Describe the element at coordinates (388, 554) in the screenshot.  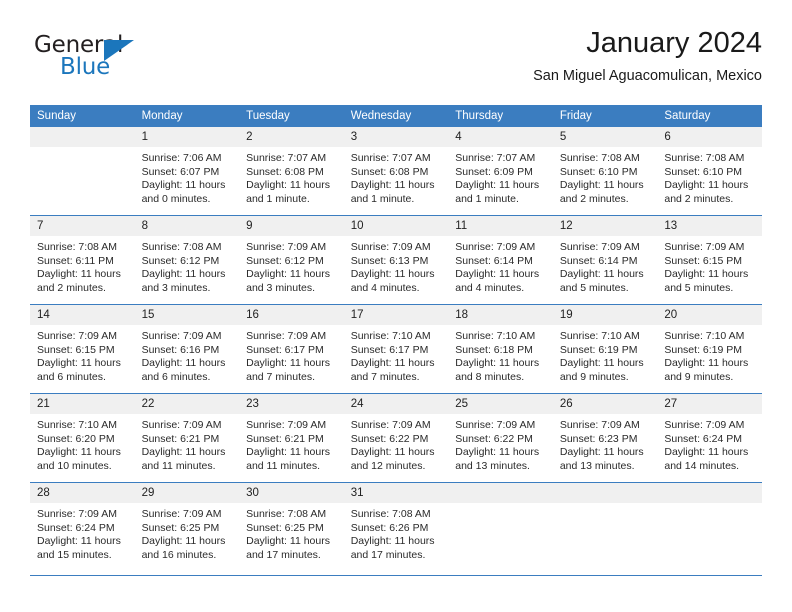
I see `daylight-text-line2: and 17 minutes.` at that location.